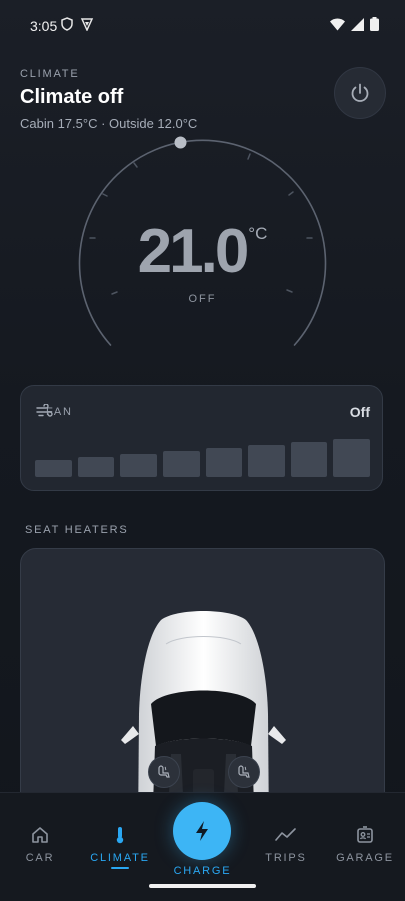 The width and height of the screenshot is (405, 901). Describe the element at coordinates (87, 24) in the screenshot. I see `vpn-shield-icon` at that location.